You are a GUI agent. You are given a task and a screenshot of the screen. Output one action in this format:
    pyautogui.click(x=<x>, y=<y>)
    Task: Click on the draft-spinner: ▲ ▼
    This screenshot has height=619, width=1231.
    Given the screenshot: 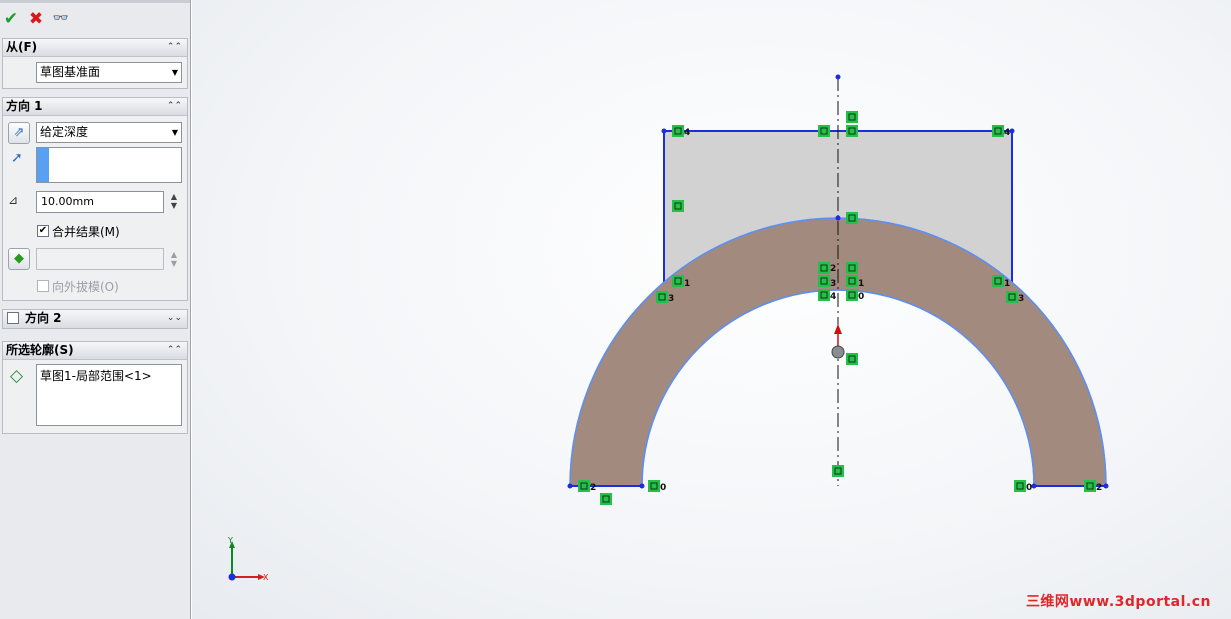 What is the action you would take?
    pyautogui.click(x=174, y=259)
    